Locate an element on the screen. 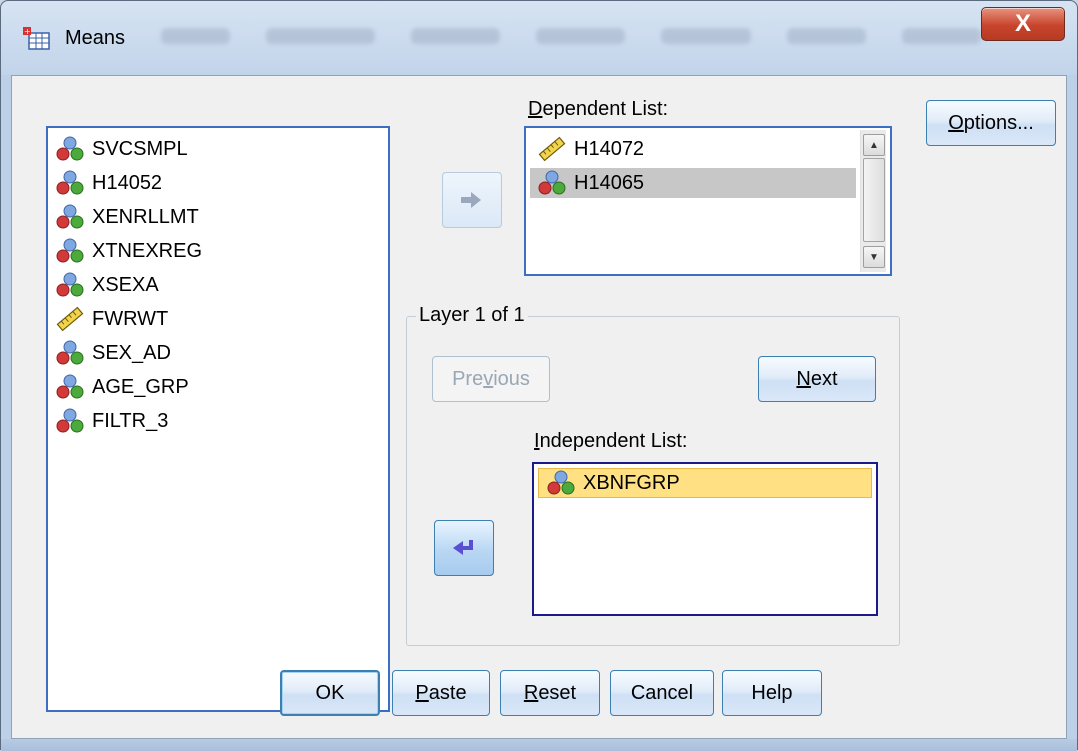 The image size is (1078, 751). help-button: Help is located at coordinates (772, 693).